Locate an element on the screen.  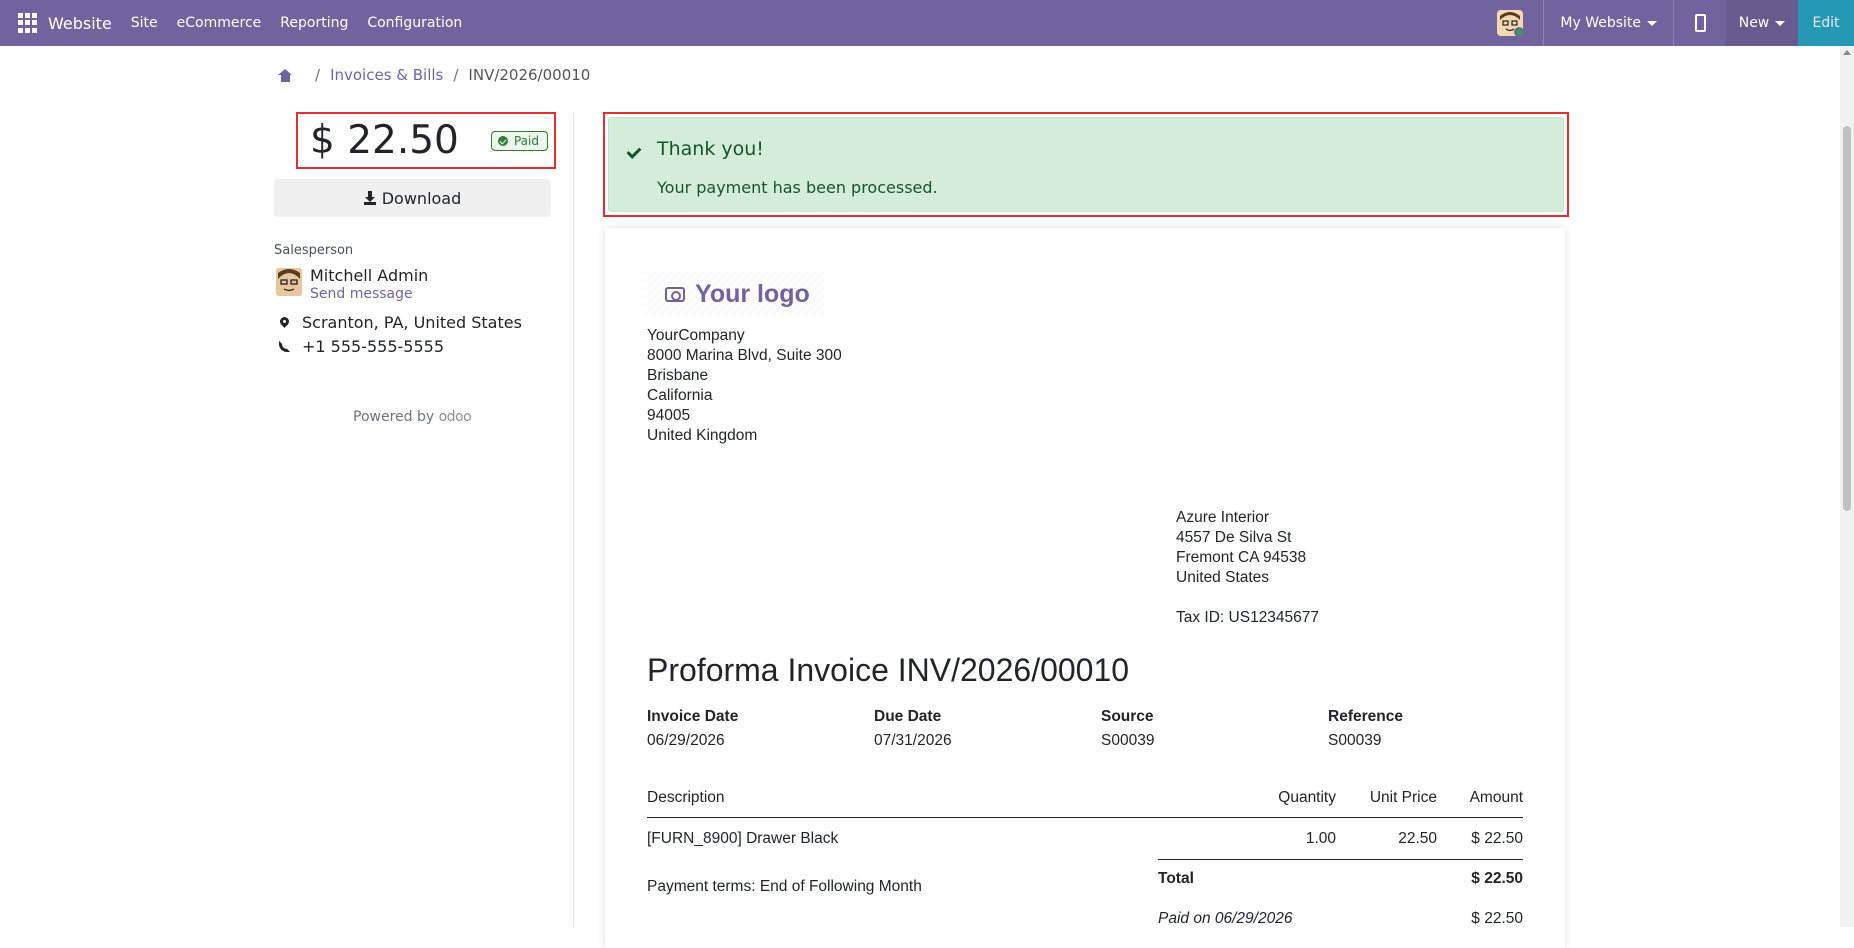
apps-menu-icon is located at coordinates (28, 23).